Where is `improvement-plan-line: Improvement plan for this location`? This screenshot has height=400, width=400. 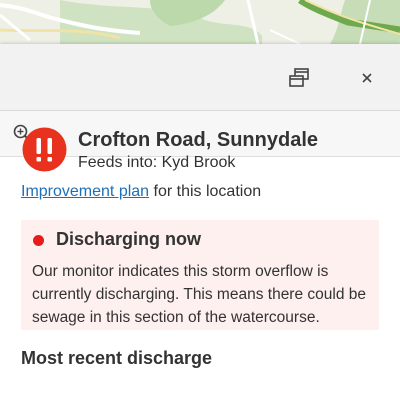 improvement-plan-line: Improvement plan for this location is located at coordinates (141, 192).